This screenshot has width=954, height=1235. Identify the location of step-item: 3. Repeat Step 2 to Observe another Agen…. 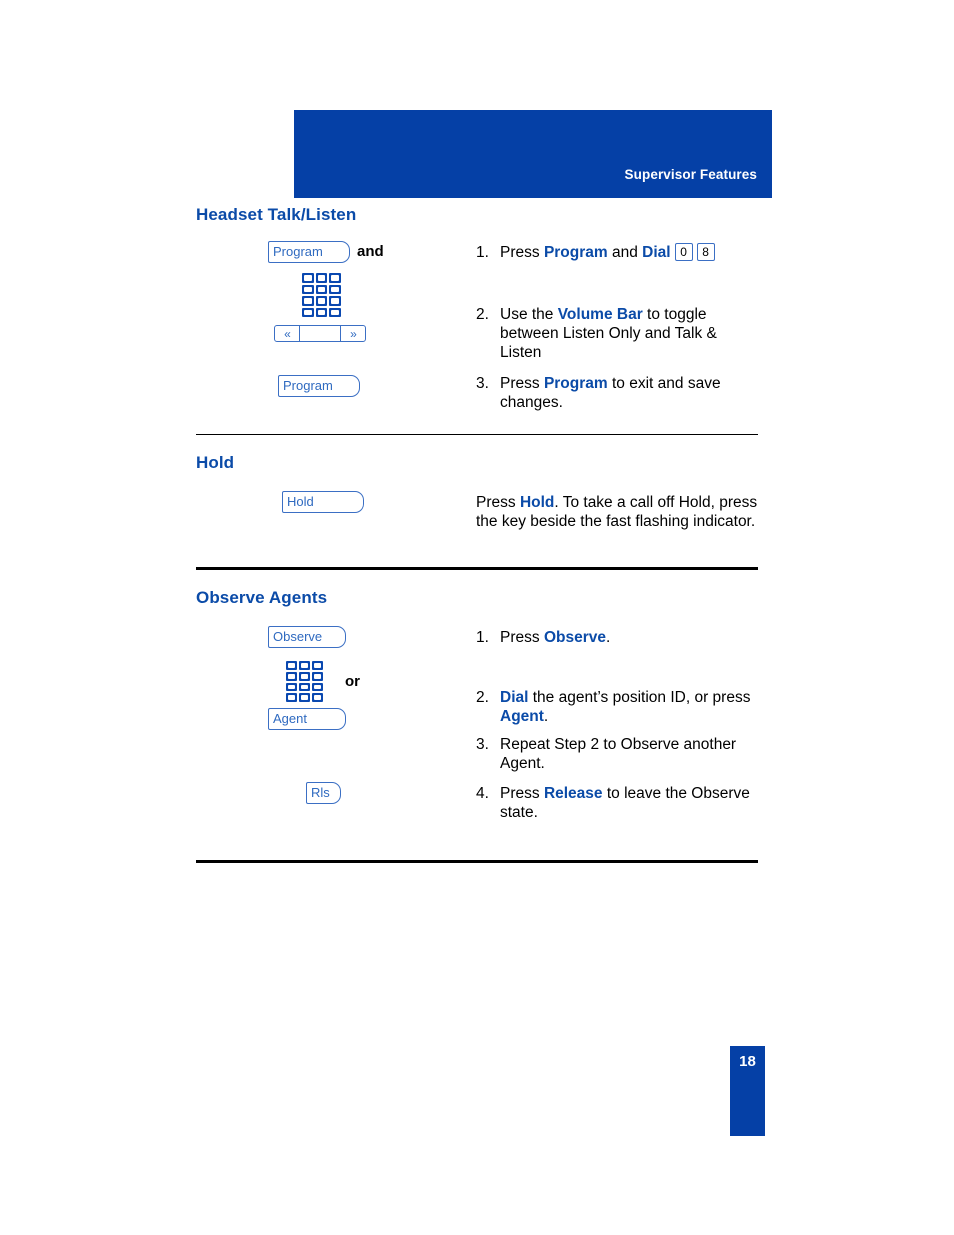
(617, 754).